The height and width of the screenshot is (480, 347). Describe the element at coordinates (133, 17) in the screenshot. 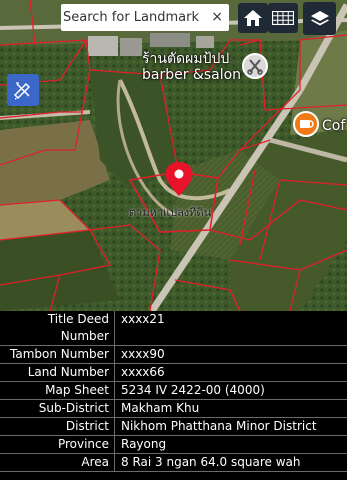

I see `search-input` at that location.